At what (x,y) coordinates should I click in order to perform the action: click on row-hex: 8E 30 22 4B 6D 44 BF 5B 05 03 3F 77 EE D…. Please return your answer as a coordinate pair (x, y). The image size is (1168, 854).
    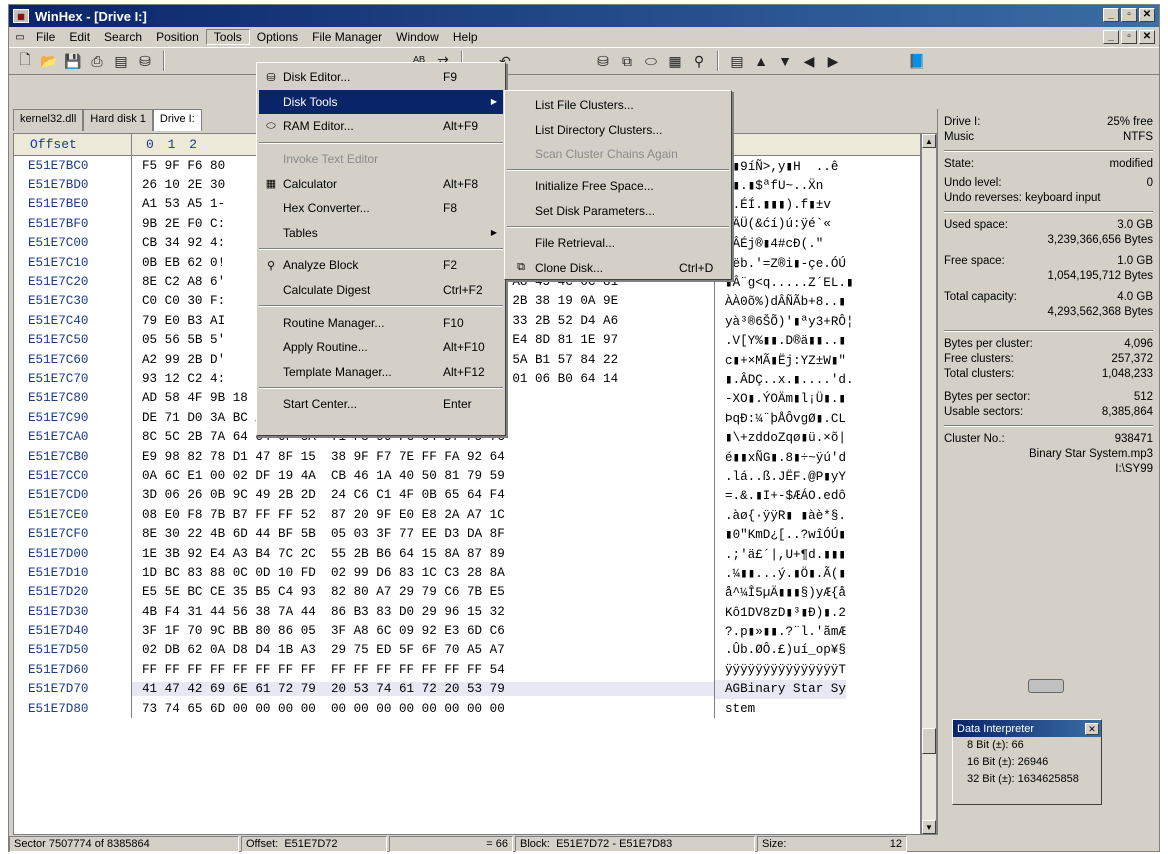
    Looking at the image, I should click on (423, 534).